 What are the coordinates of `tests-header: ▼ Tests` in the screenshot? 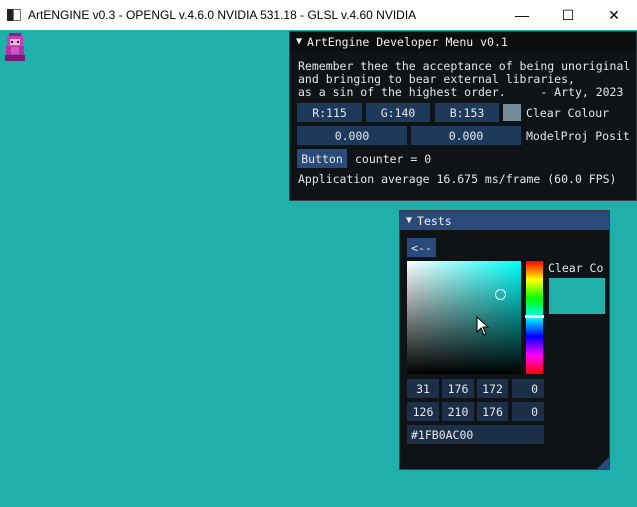 It's located at (504, 220).